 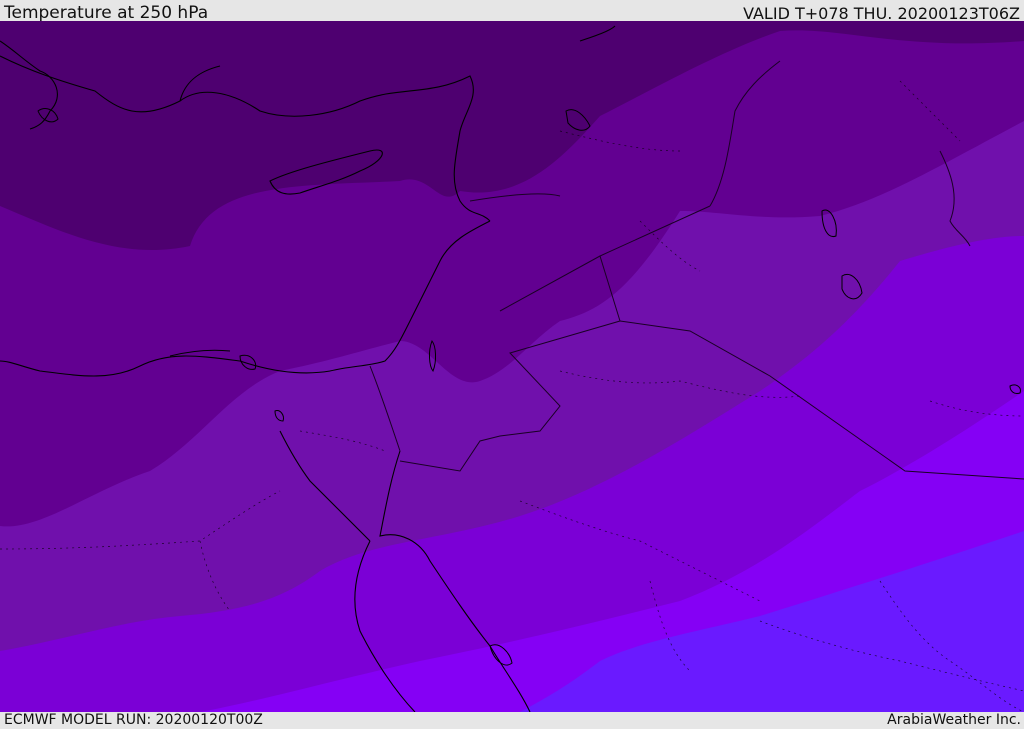 What do you see at coordinates (106, 13) in the screenshot?
I see `map-title: Temperature at 250 hPa` at bounding box center [106, 13].